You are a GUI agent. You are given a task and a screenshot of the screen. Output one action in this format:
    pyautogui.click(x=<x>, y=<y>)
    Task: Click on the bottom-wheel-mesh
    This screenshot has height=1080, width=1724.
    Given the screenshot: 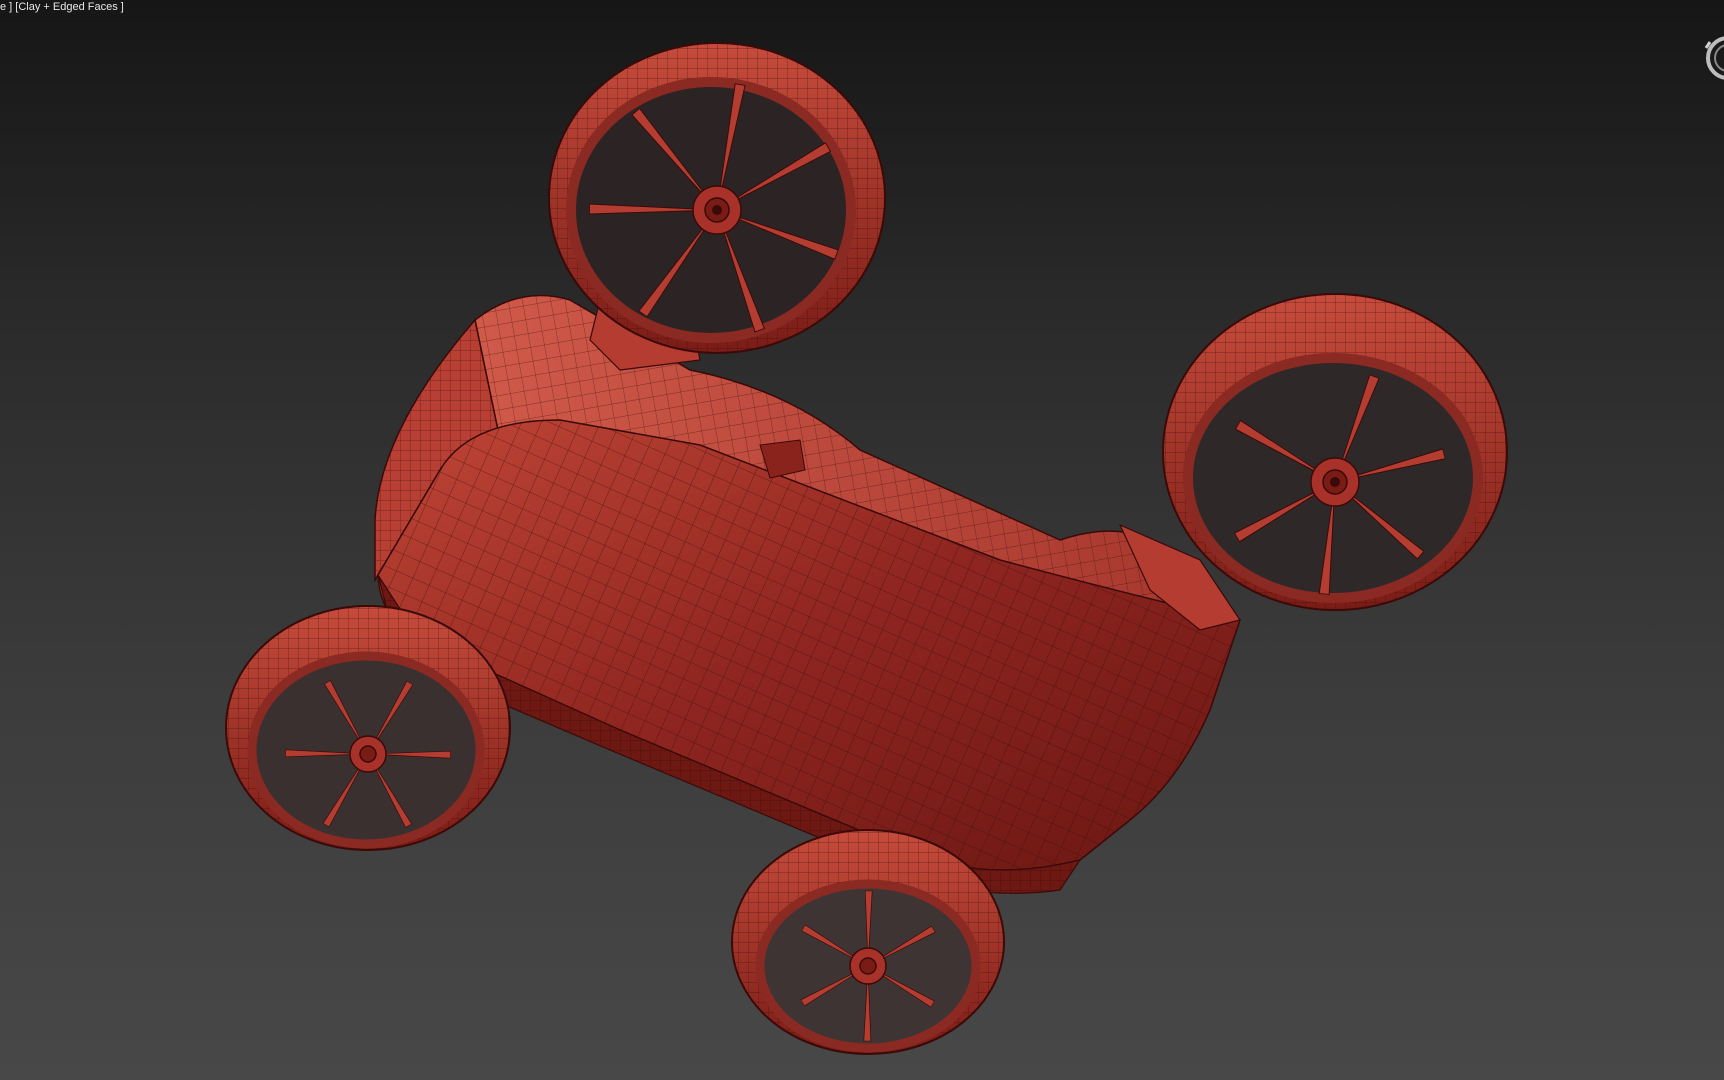 What is the action you would take?
    pyautogui.click(x=868, y=942)
    